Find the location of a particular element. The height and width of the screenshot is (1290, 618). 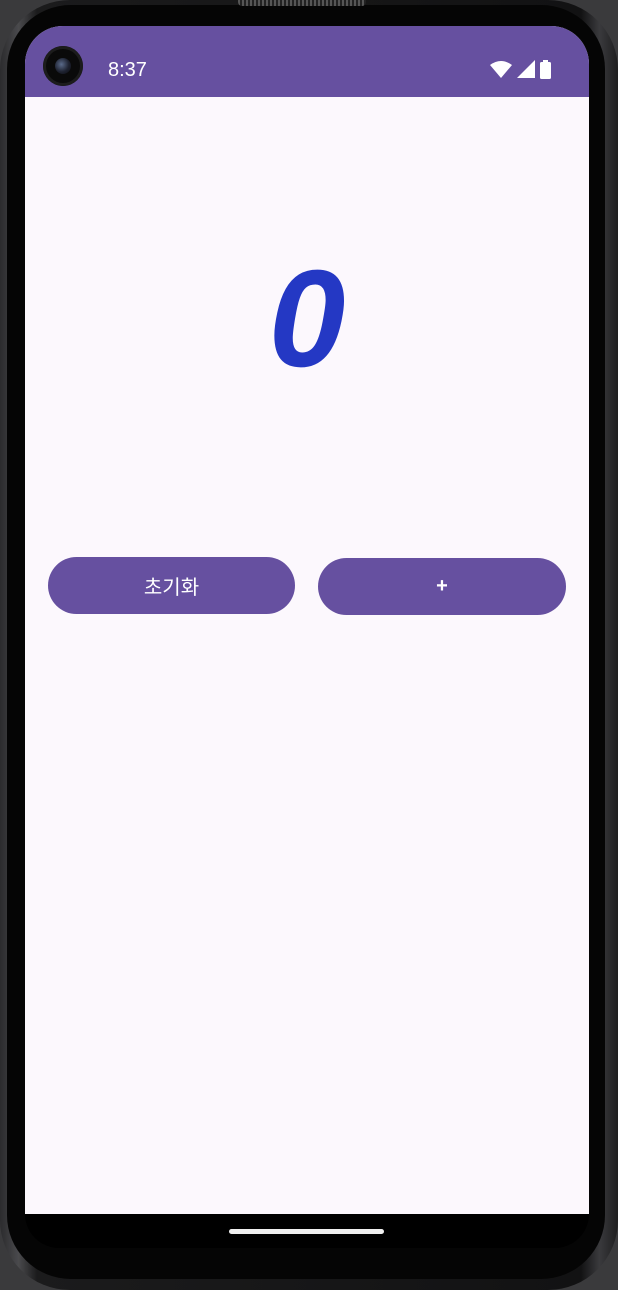

increment-button: + is located at coordinates (442, 586).